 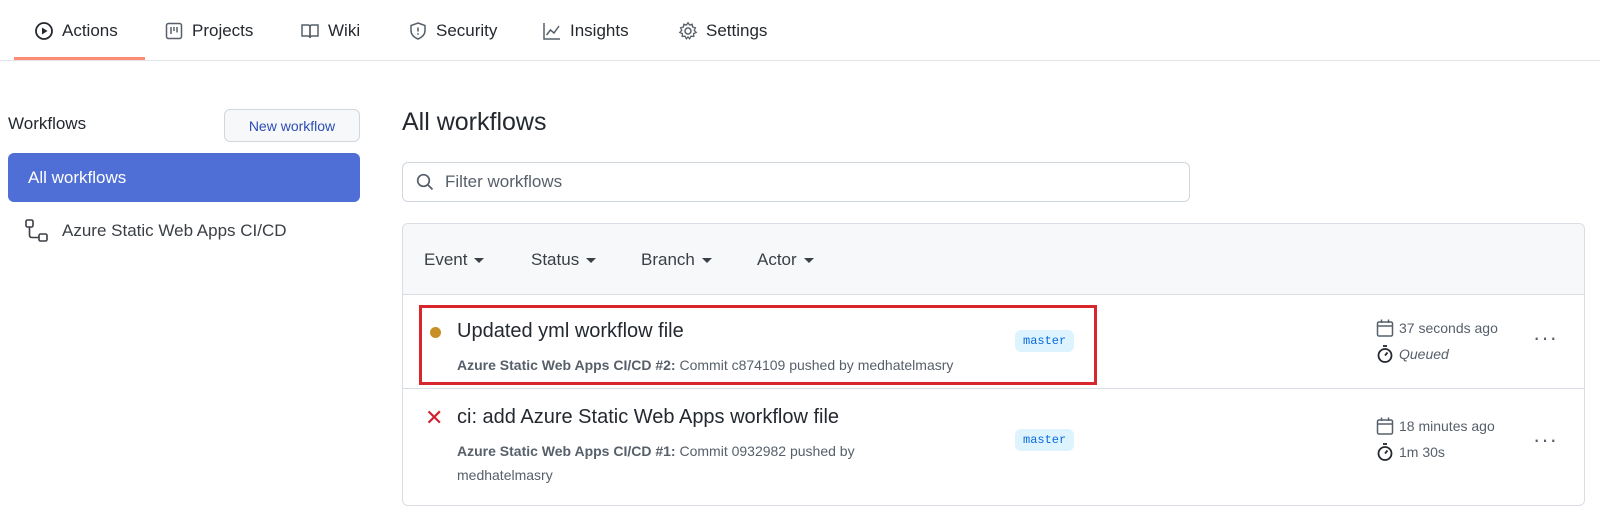 What do you see at coordinates (688, 30) in the screenshot?
I see `gear-icon` at bounding box center [688, 30].